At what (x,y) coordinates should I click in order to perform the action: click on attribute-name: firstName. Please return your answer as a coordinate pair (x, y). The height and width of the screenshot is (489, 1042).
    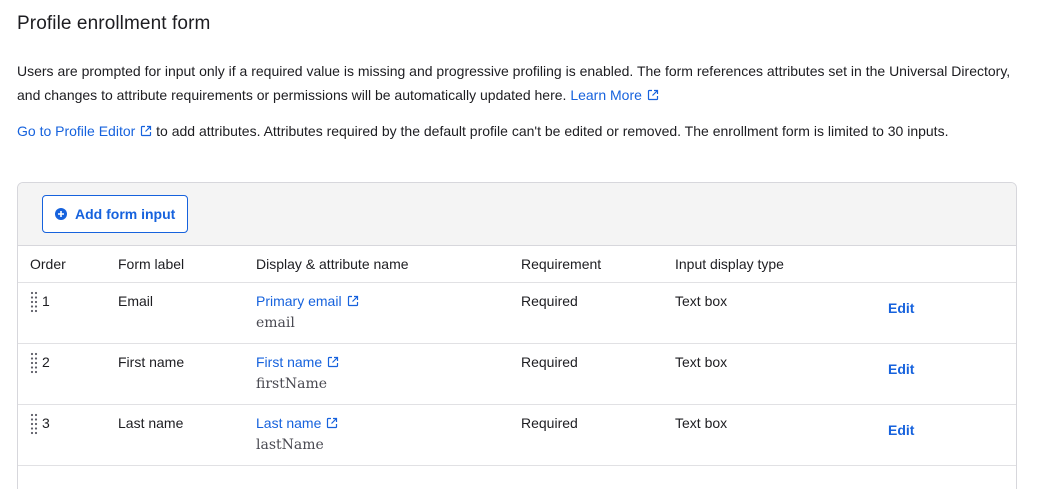
    Looking at the image, I should click on (291, 383).